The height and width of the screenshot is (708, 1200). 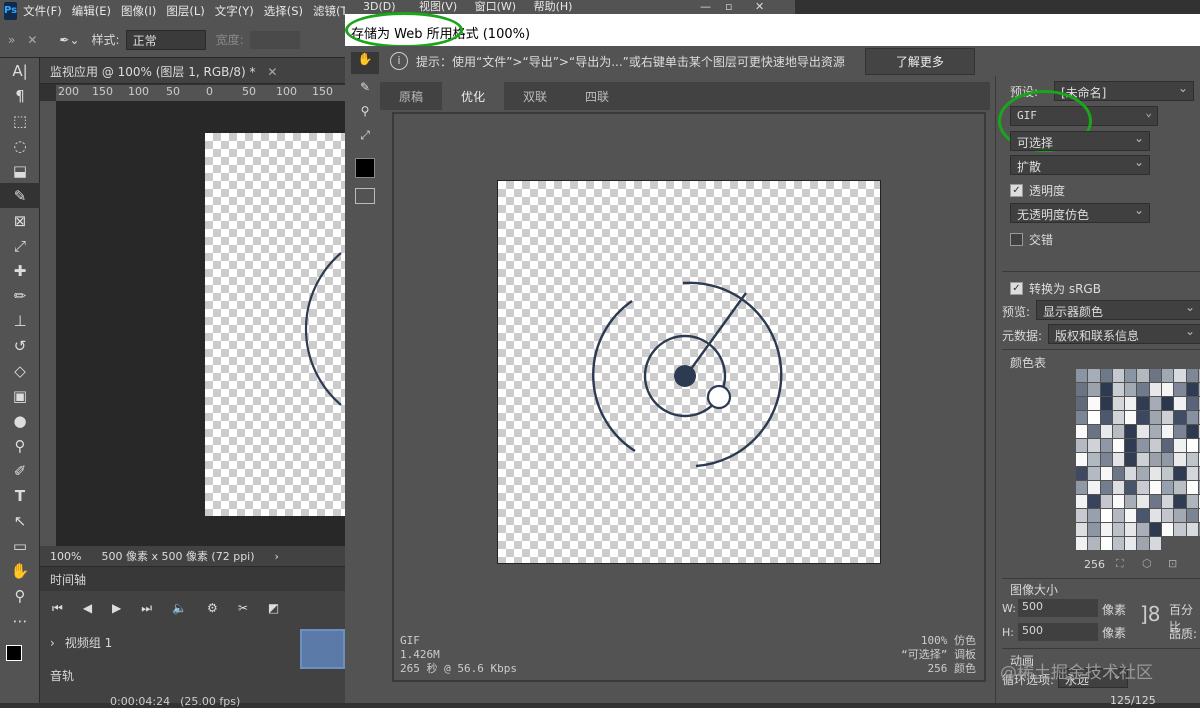 What do you see at coordinates (705, 7) in the screenshot?
I see `window-minimize-icon: —` at bounding box center [705, 7].